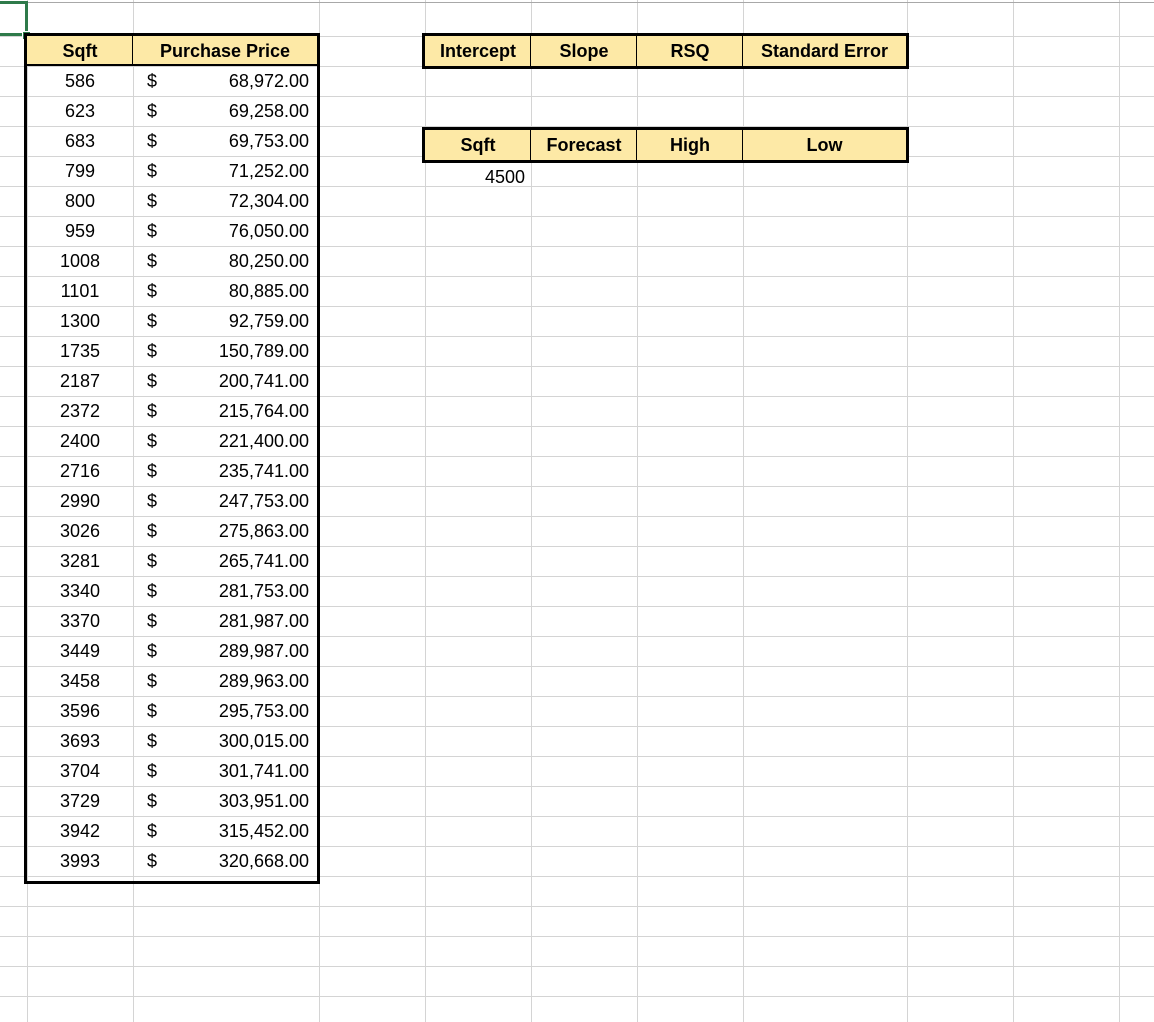  I want to click on sqft-cell: 623, so click(80, 111).